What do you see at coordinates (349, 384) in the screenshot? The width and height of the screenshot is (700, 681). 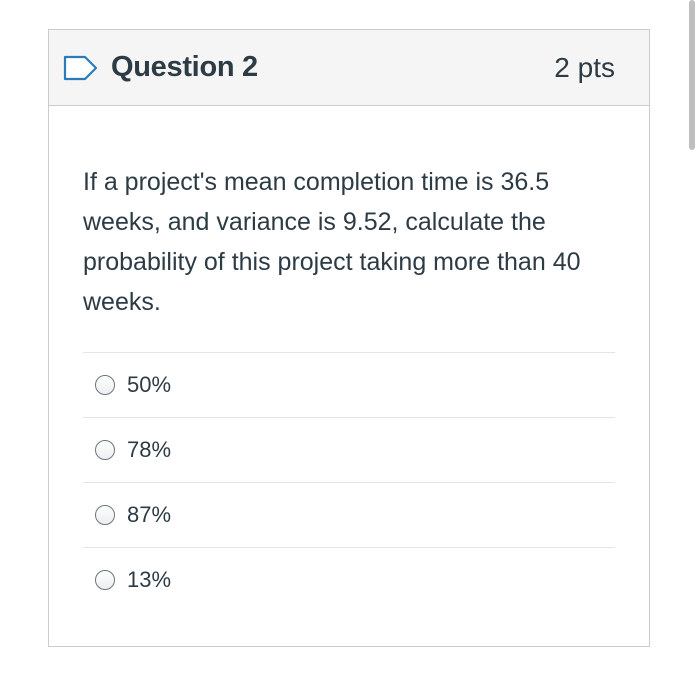 I see `answer-option: 50%` at bounding box center [349, 384].